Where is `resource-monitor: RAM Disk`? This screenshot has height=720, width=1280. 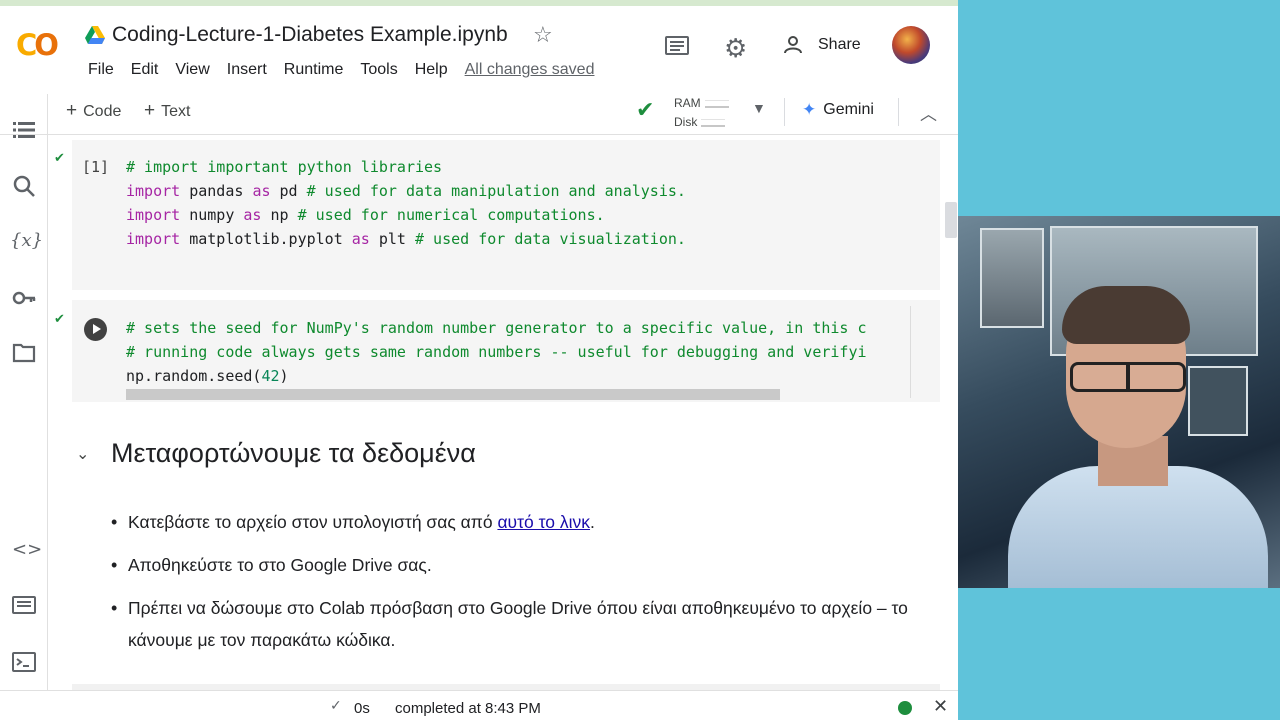
resource-monitor: RAM Disk is located at coordinates (701, 113).